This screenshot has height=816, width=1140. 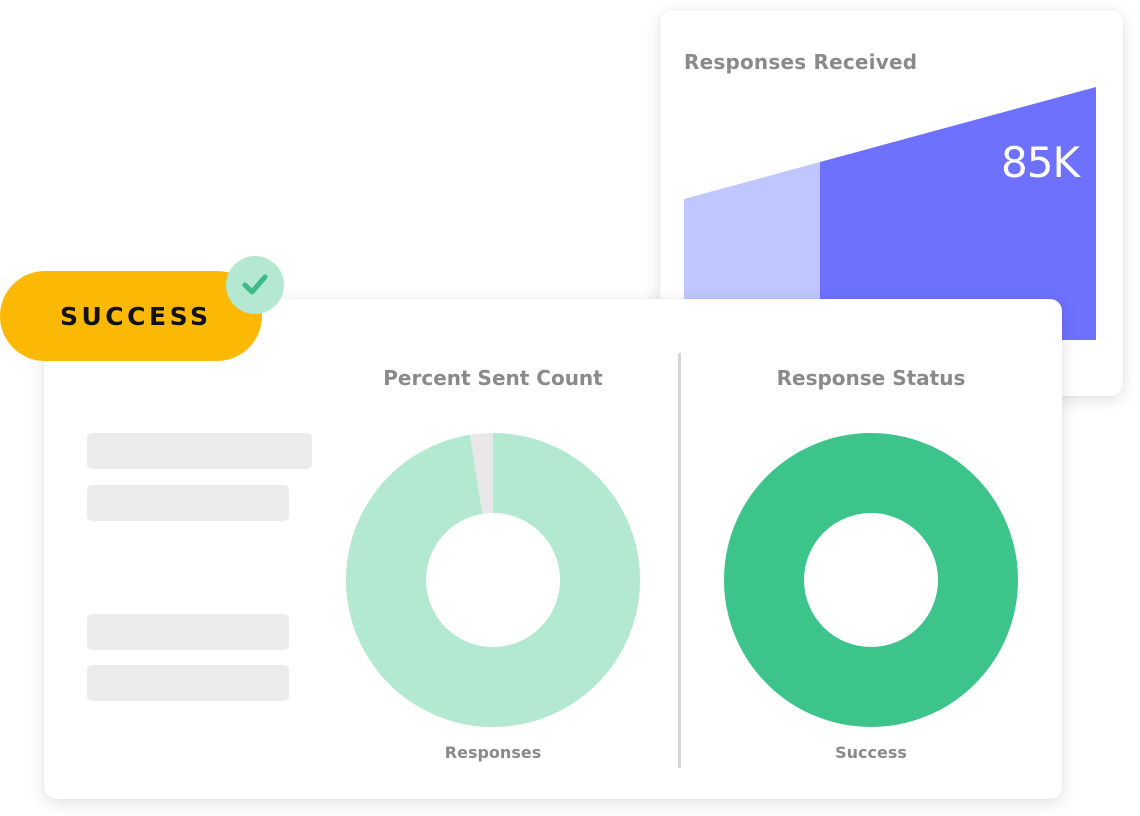 I want to click on response-status-slice, so click(x=871, y=580).